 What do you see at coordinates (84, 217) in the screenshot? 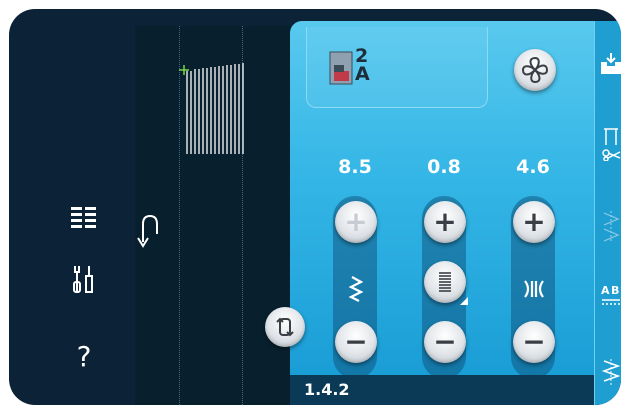
I see `selection-menu-icon` at bounding box center [84, 217].